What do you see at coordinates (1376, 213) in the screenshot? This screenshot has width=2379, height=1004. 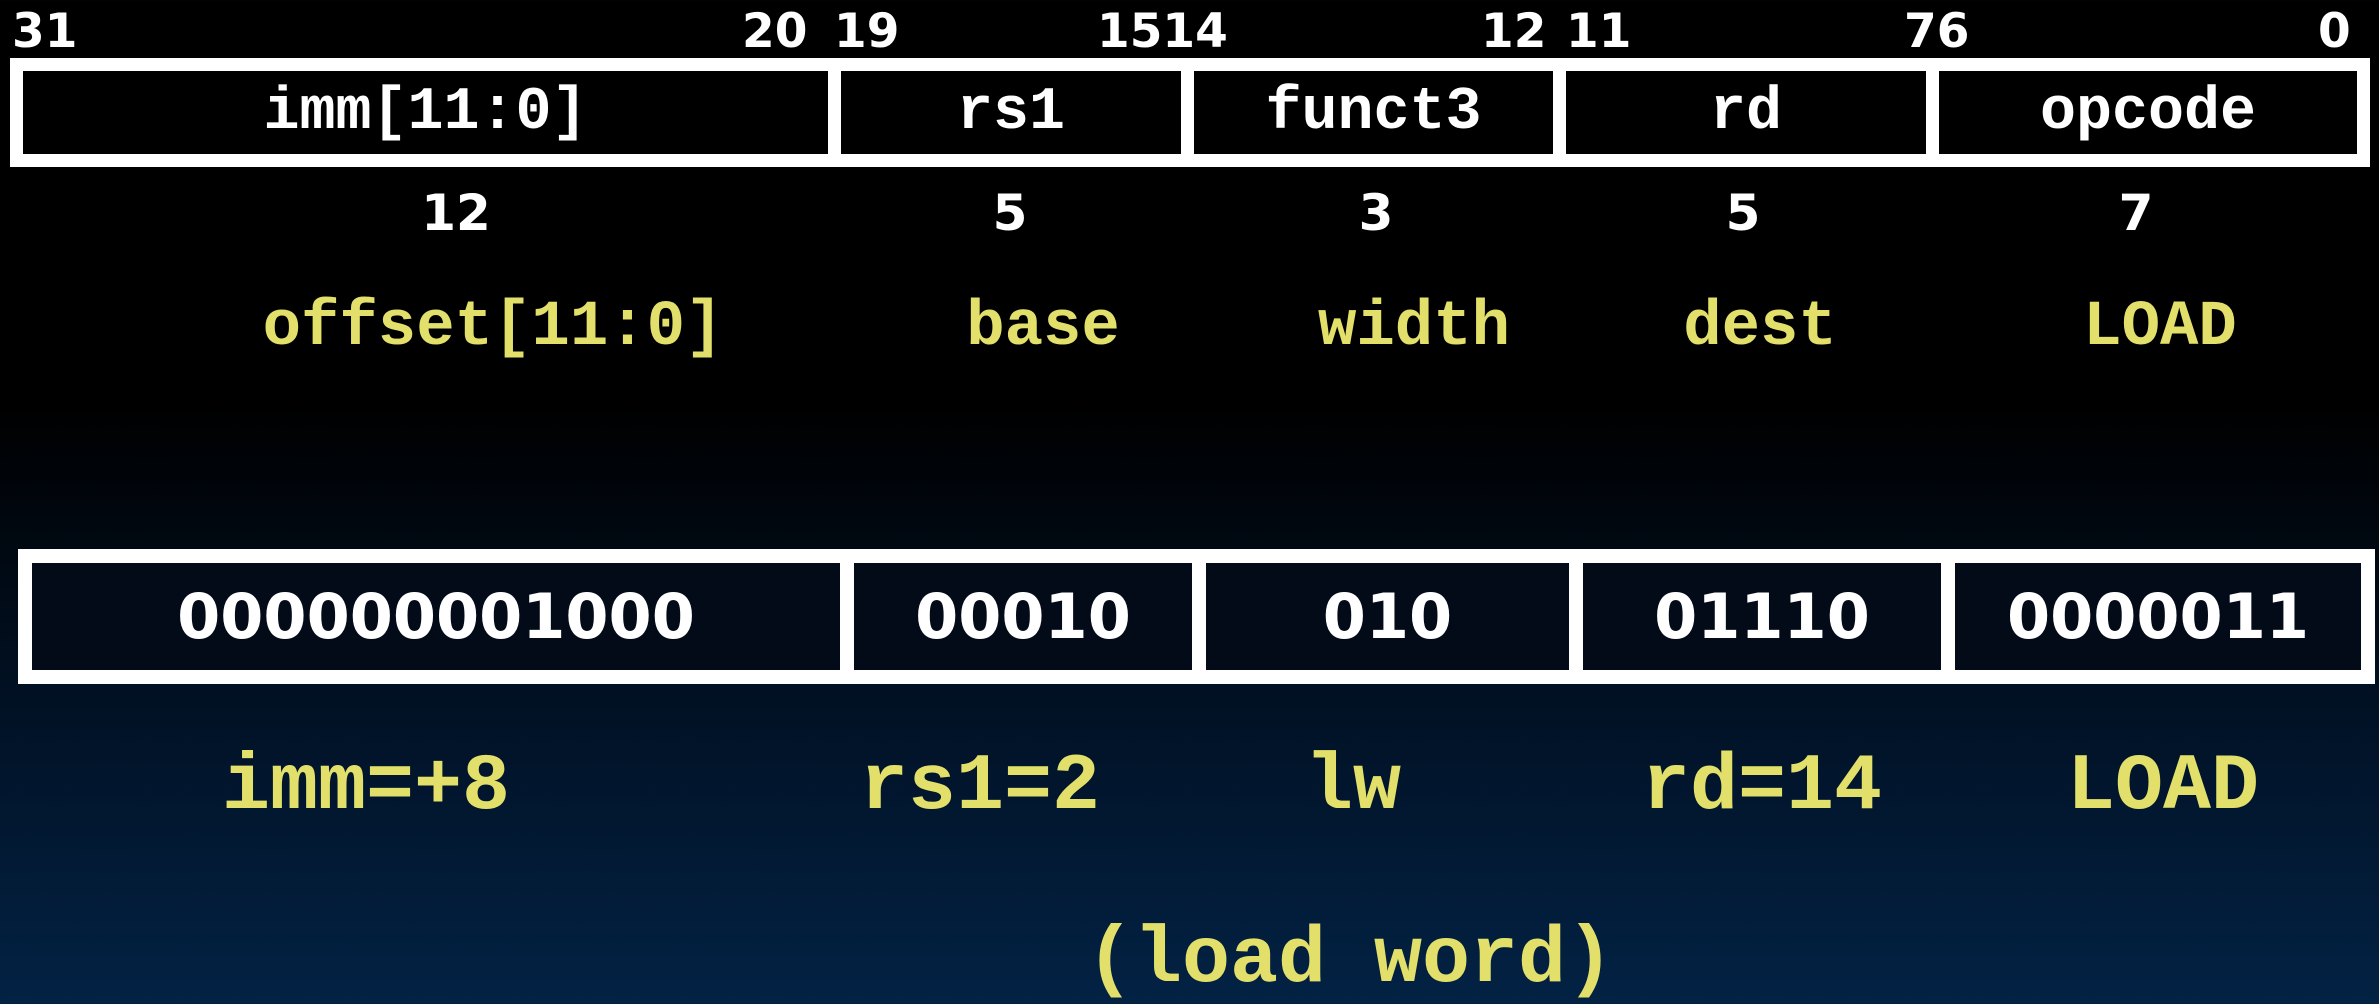 I see `width-funct3: 3` at bounding box center [1376, 213].